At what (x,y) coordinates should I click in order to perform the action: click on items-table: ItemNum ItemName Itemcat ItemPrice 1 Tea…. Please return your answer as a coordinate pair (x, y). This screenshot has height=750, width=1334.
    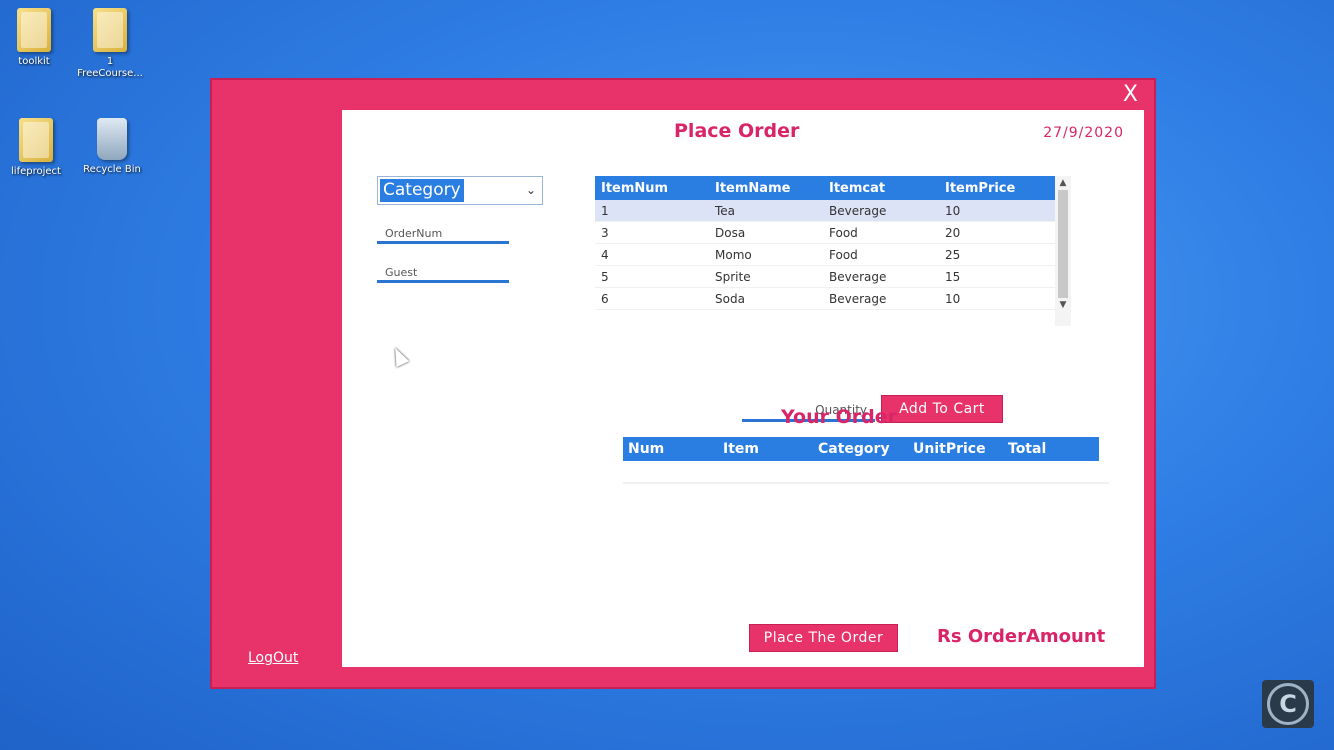
    Looking at the image, I should click on (825, 249).